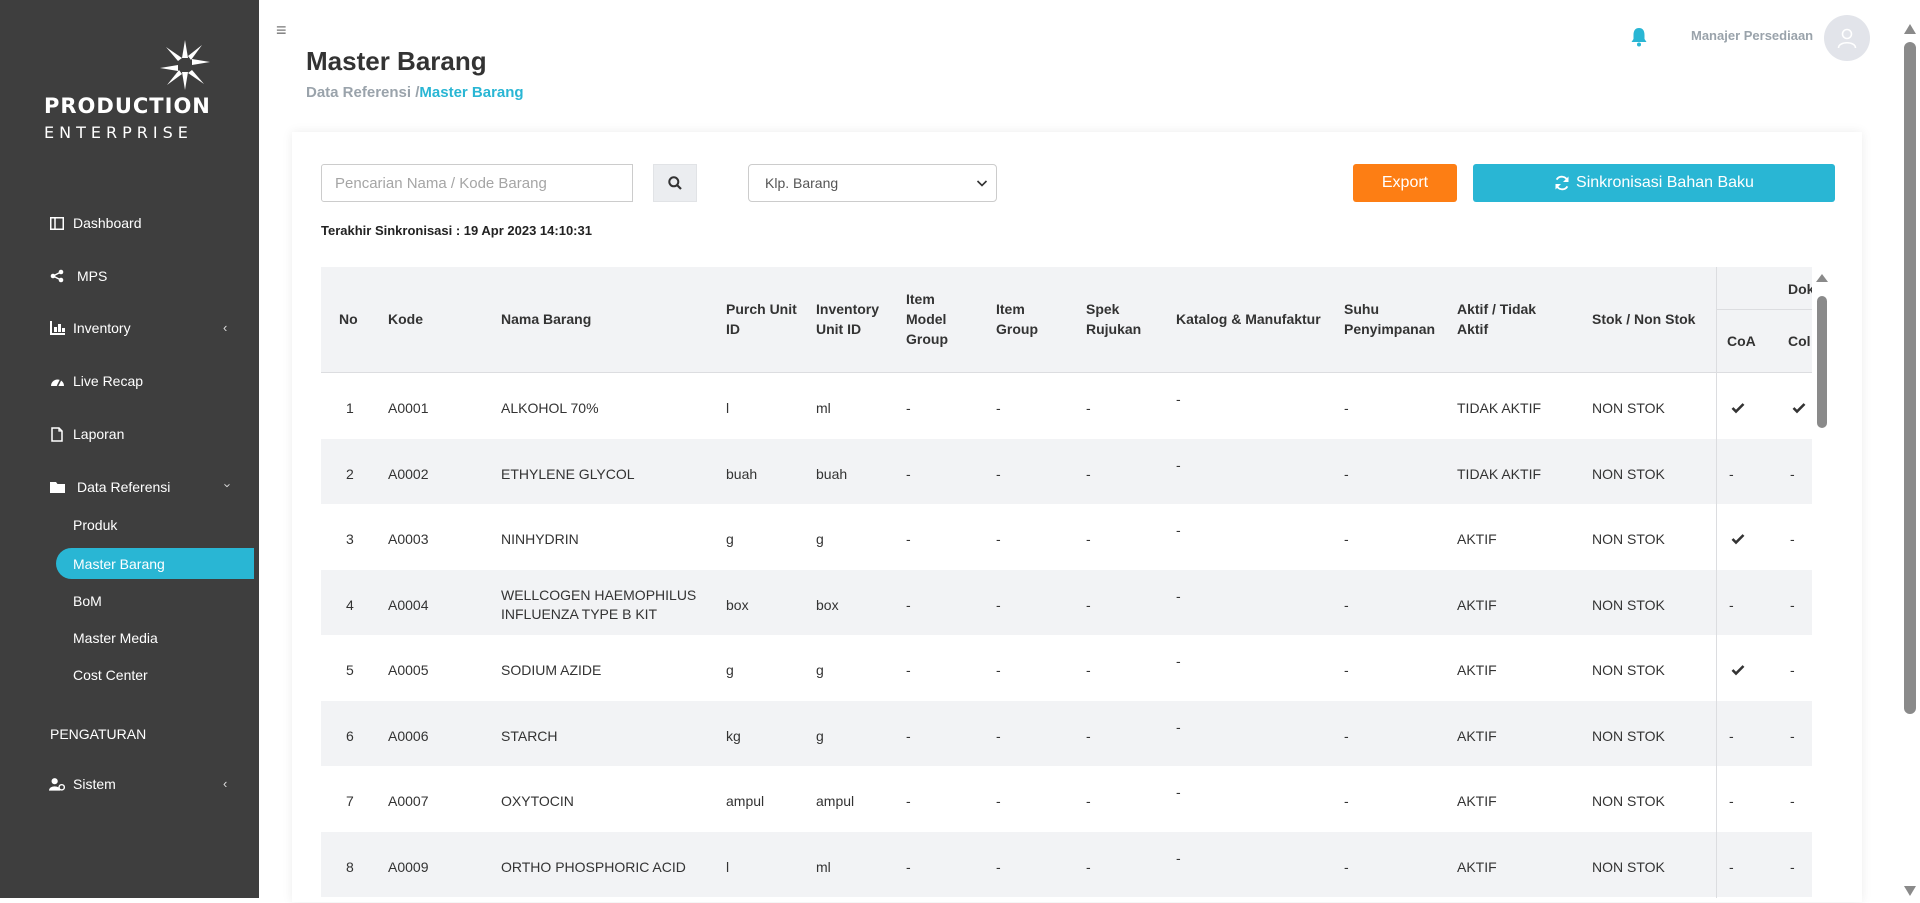  What do you see at coordinates (408, 670) in the screenshot?
I see `cell-kode: A0005` at bounding box center [408, 670].